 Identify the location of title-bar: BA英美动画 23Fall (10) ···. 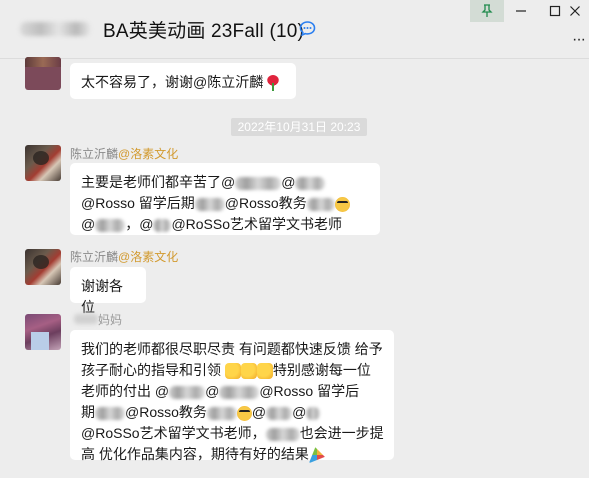
(294, 29).